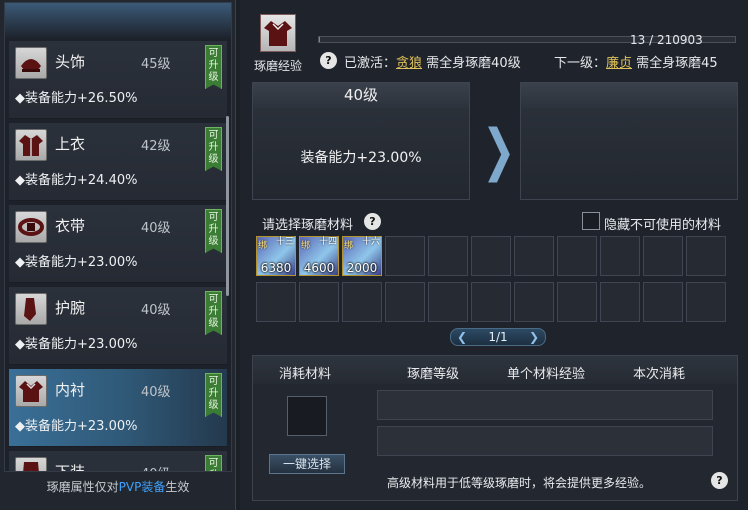 The width and height of the screenshot is (748, 510). What do you see at coordinates (361, 141) in the screenshot?
I see `current-level-box: 40级 装备能力+23.00%` at bounding box center [361, 141].